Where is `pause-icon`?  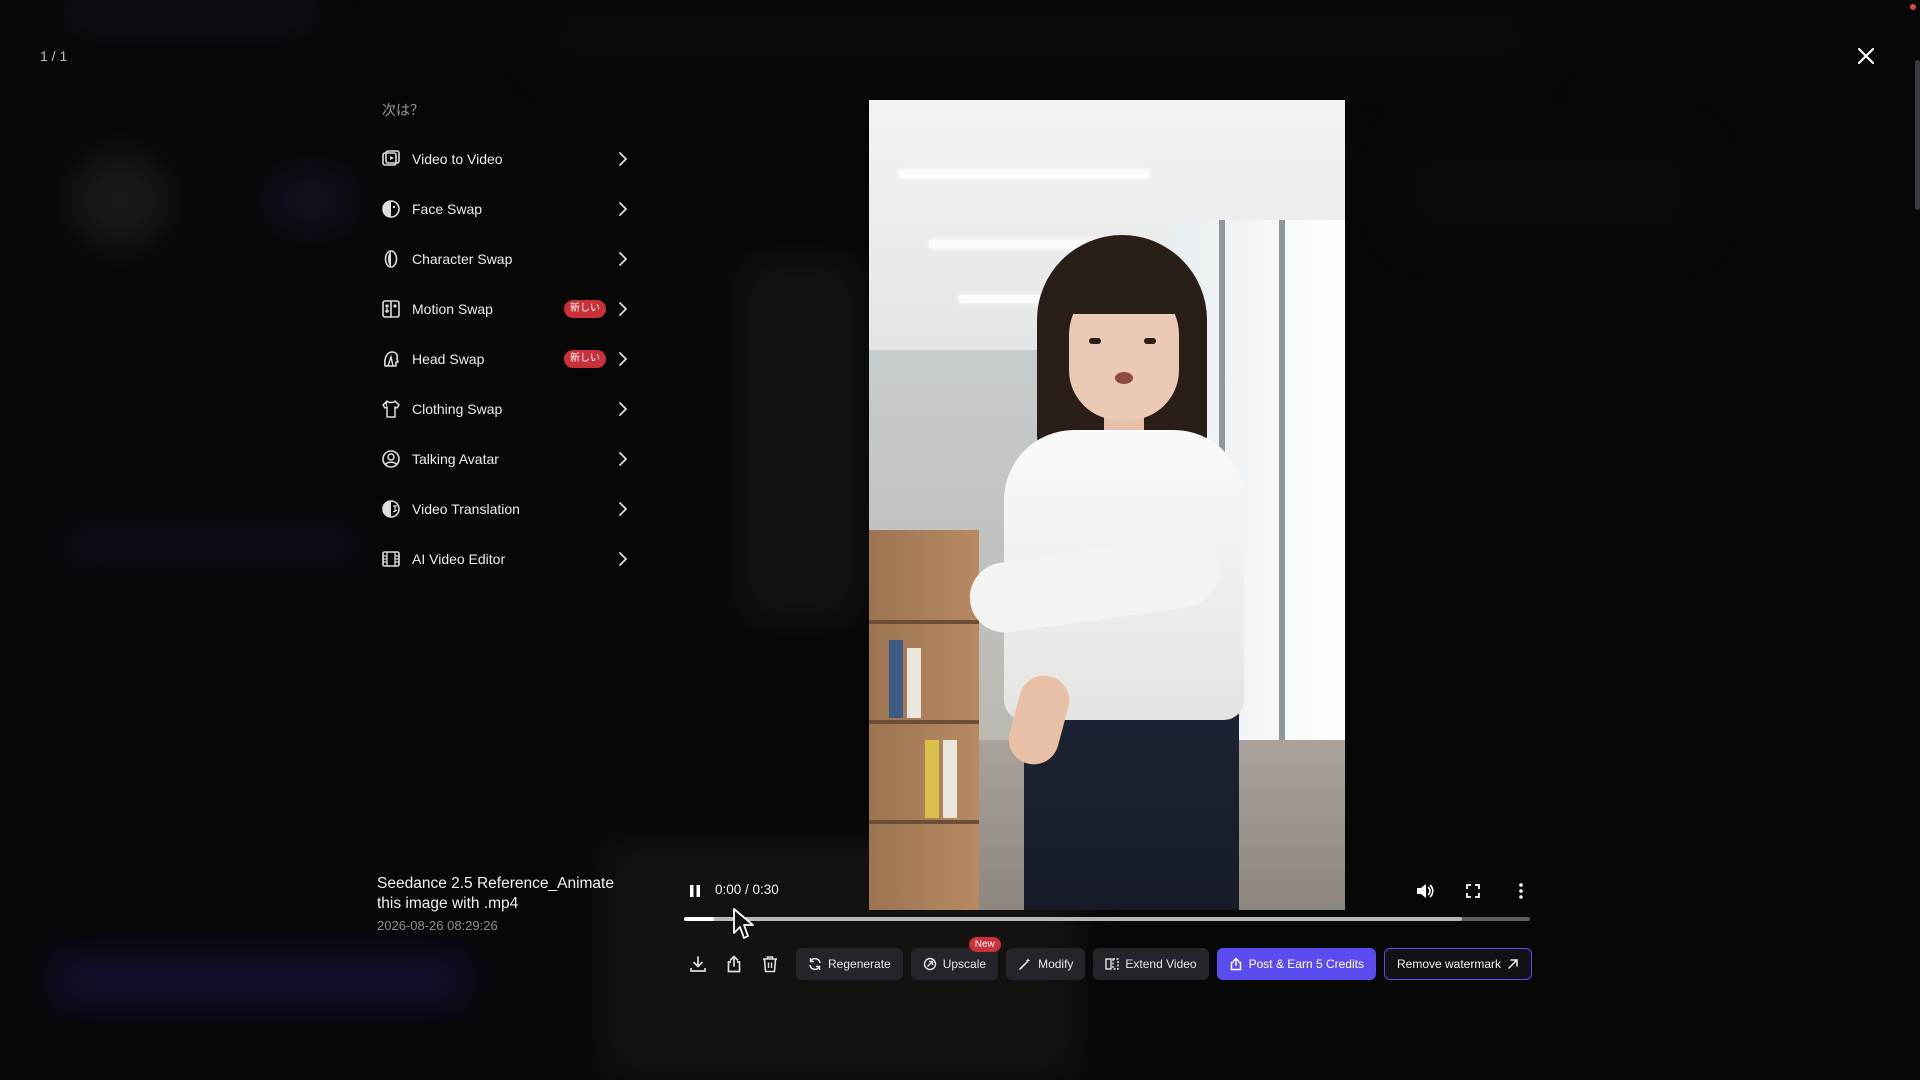
pause-icon is located at coordinates (695, 891).